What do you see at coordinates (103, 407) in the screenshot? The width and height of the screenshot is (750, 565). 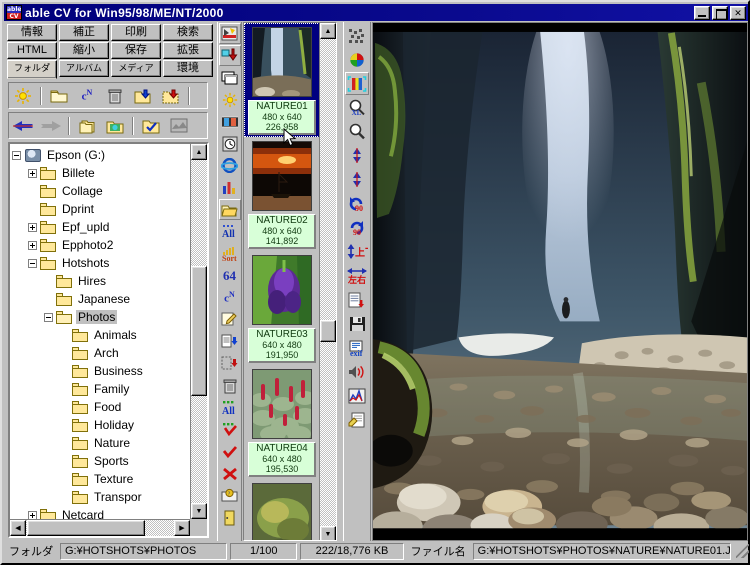 I see `tree-item: Food` at bounding box center [103, 407].